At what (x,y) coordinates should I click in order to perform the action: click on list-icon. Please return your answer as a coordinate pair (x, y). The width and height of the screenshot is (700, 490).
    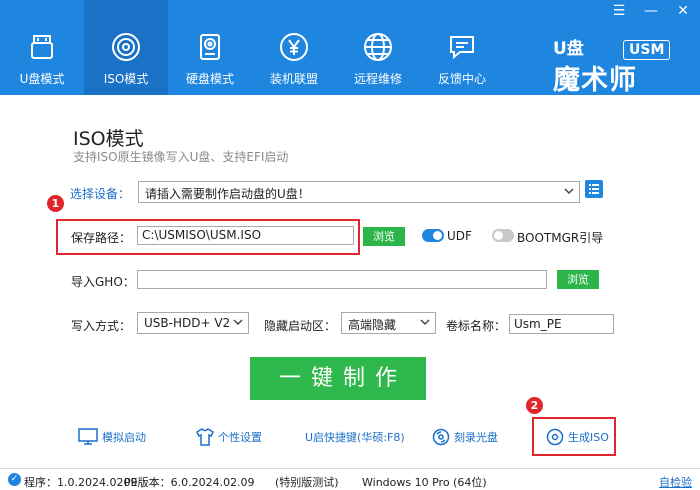
    Looking at the image, I should click on (594, 189).